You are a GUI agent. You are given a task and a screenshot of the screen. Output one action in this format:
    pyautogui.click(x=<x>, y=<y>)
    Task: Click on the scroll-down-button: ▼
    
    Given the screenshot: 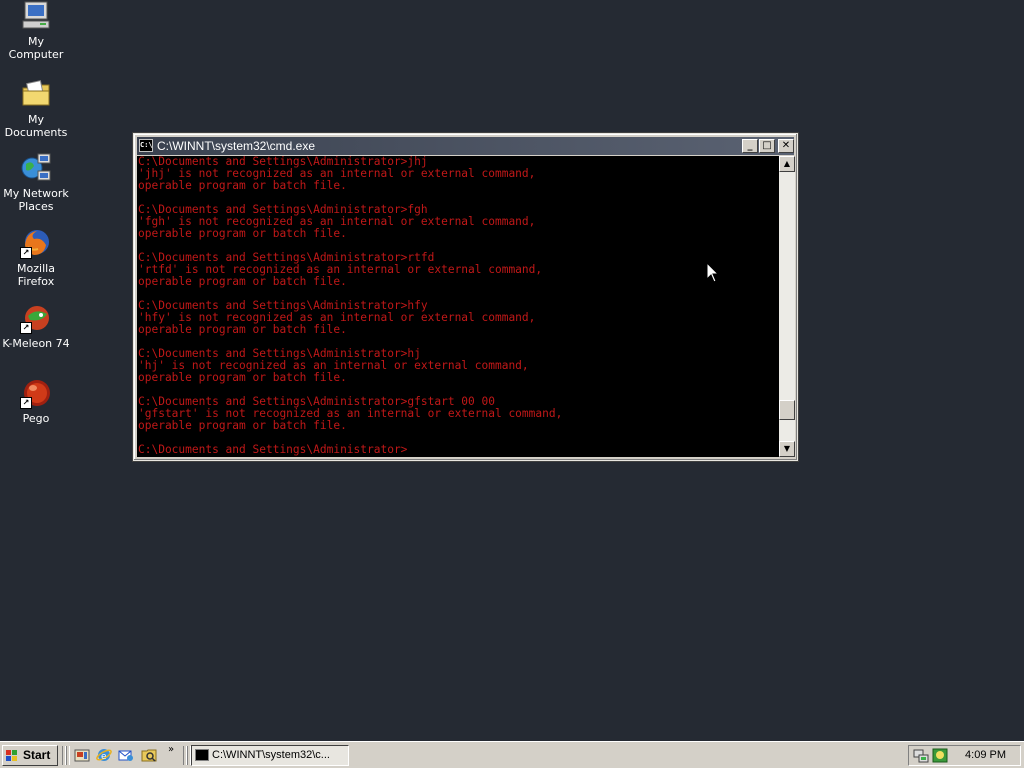 What is the action you would take?
    pyautogui.click(x=787, y=449)
    